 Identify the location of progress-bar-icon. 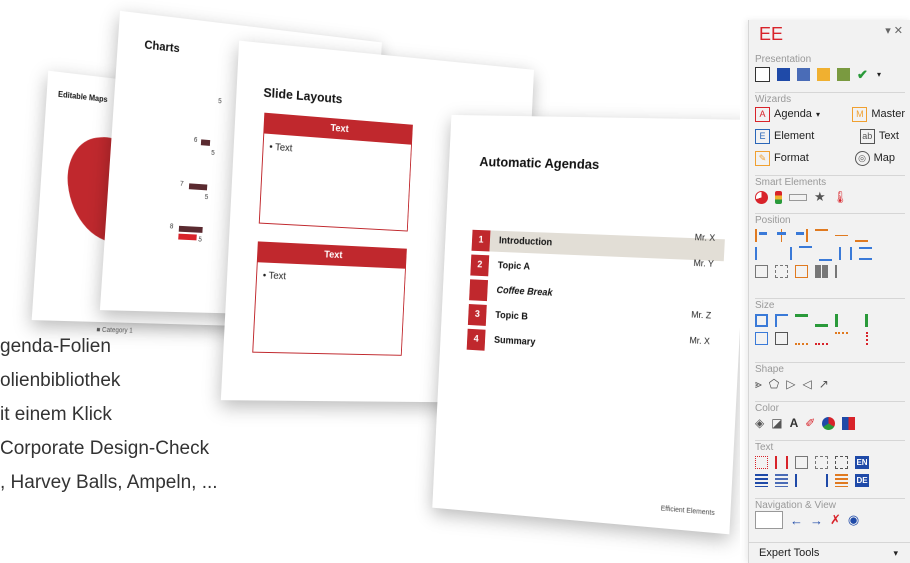
(798, 197).